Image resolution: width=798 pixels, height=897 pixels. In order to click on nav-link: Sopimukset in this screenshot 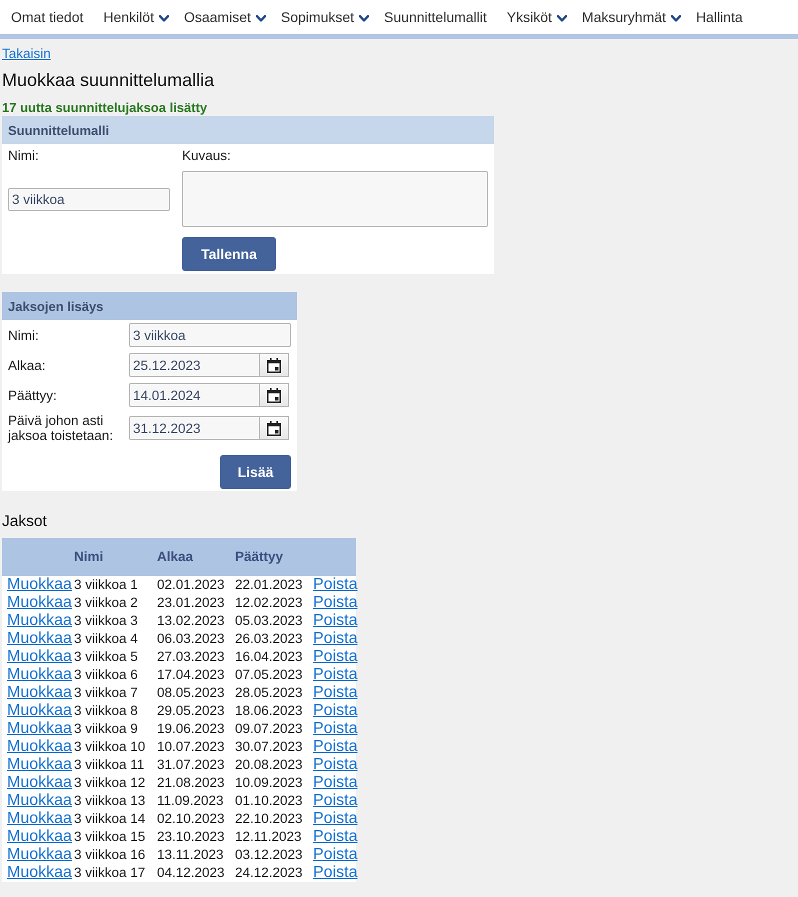, I will do `click(325, 17)`.